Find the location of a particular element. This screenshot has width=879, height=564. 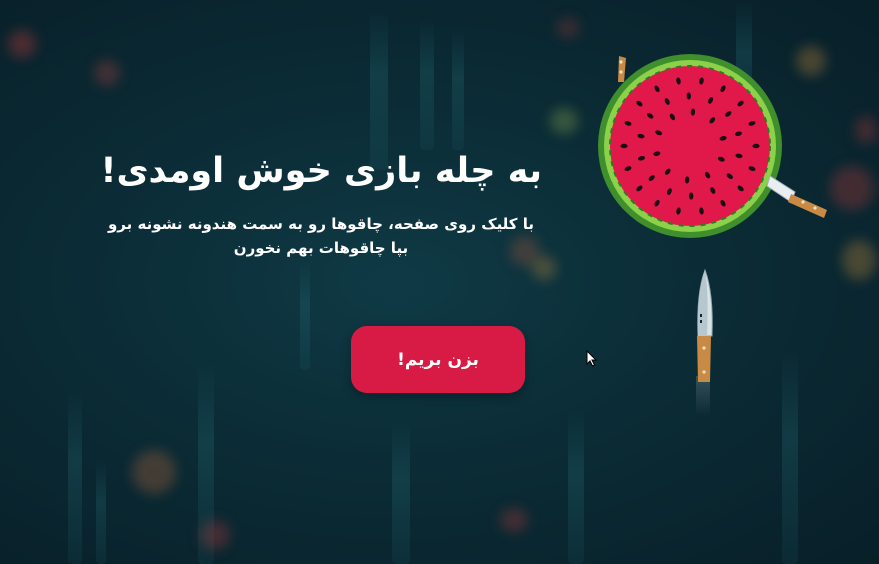

mouse-cursor-icon is located at coordinates (592, 358).